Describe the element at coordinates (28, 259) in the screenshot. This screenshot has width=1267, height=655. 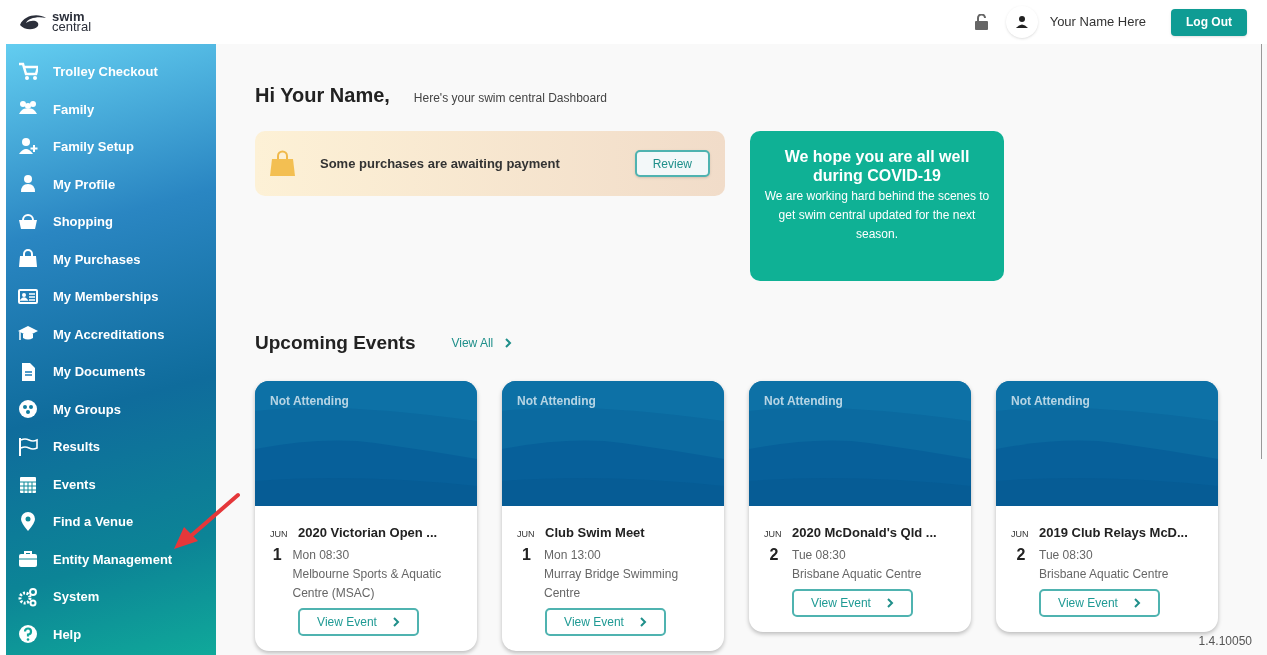
I see `bag-icon` at that location.